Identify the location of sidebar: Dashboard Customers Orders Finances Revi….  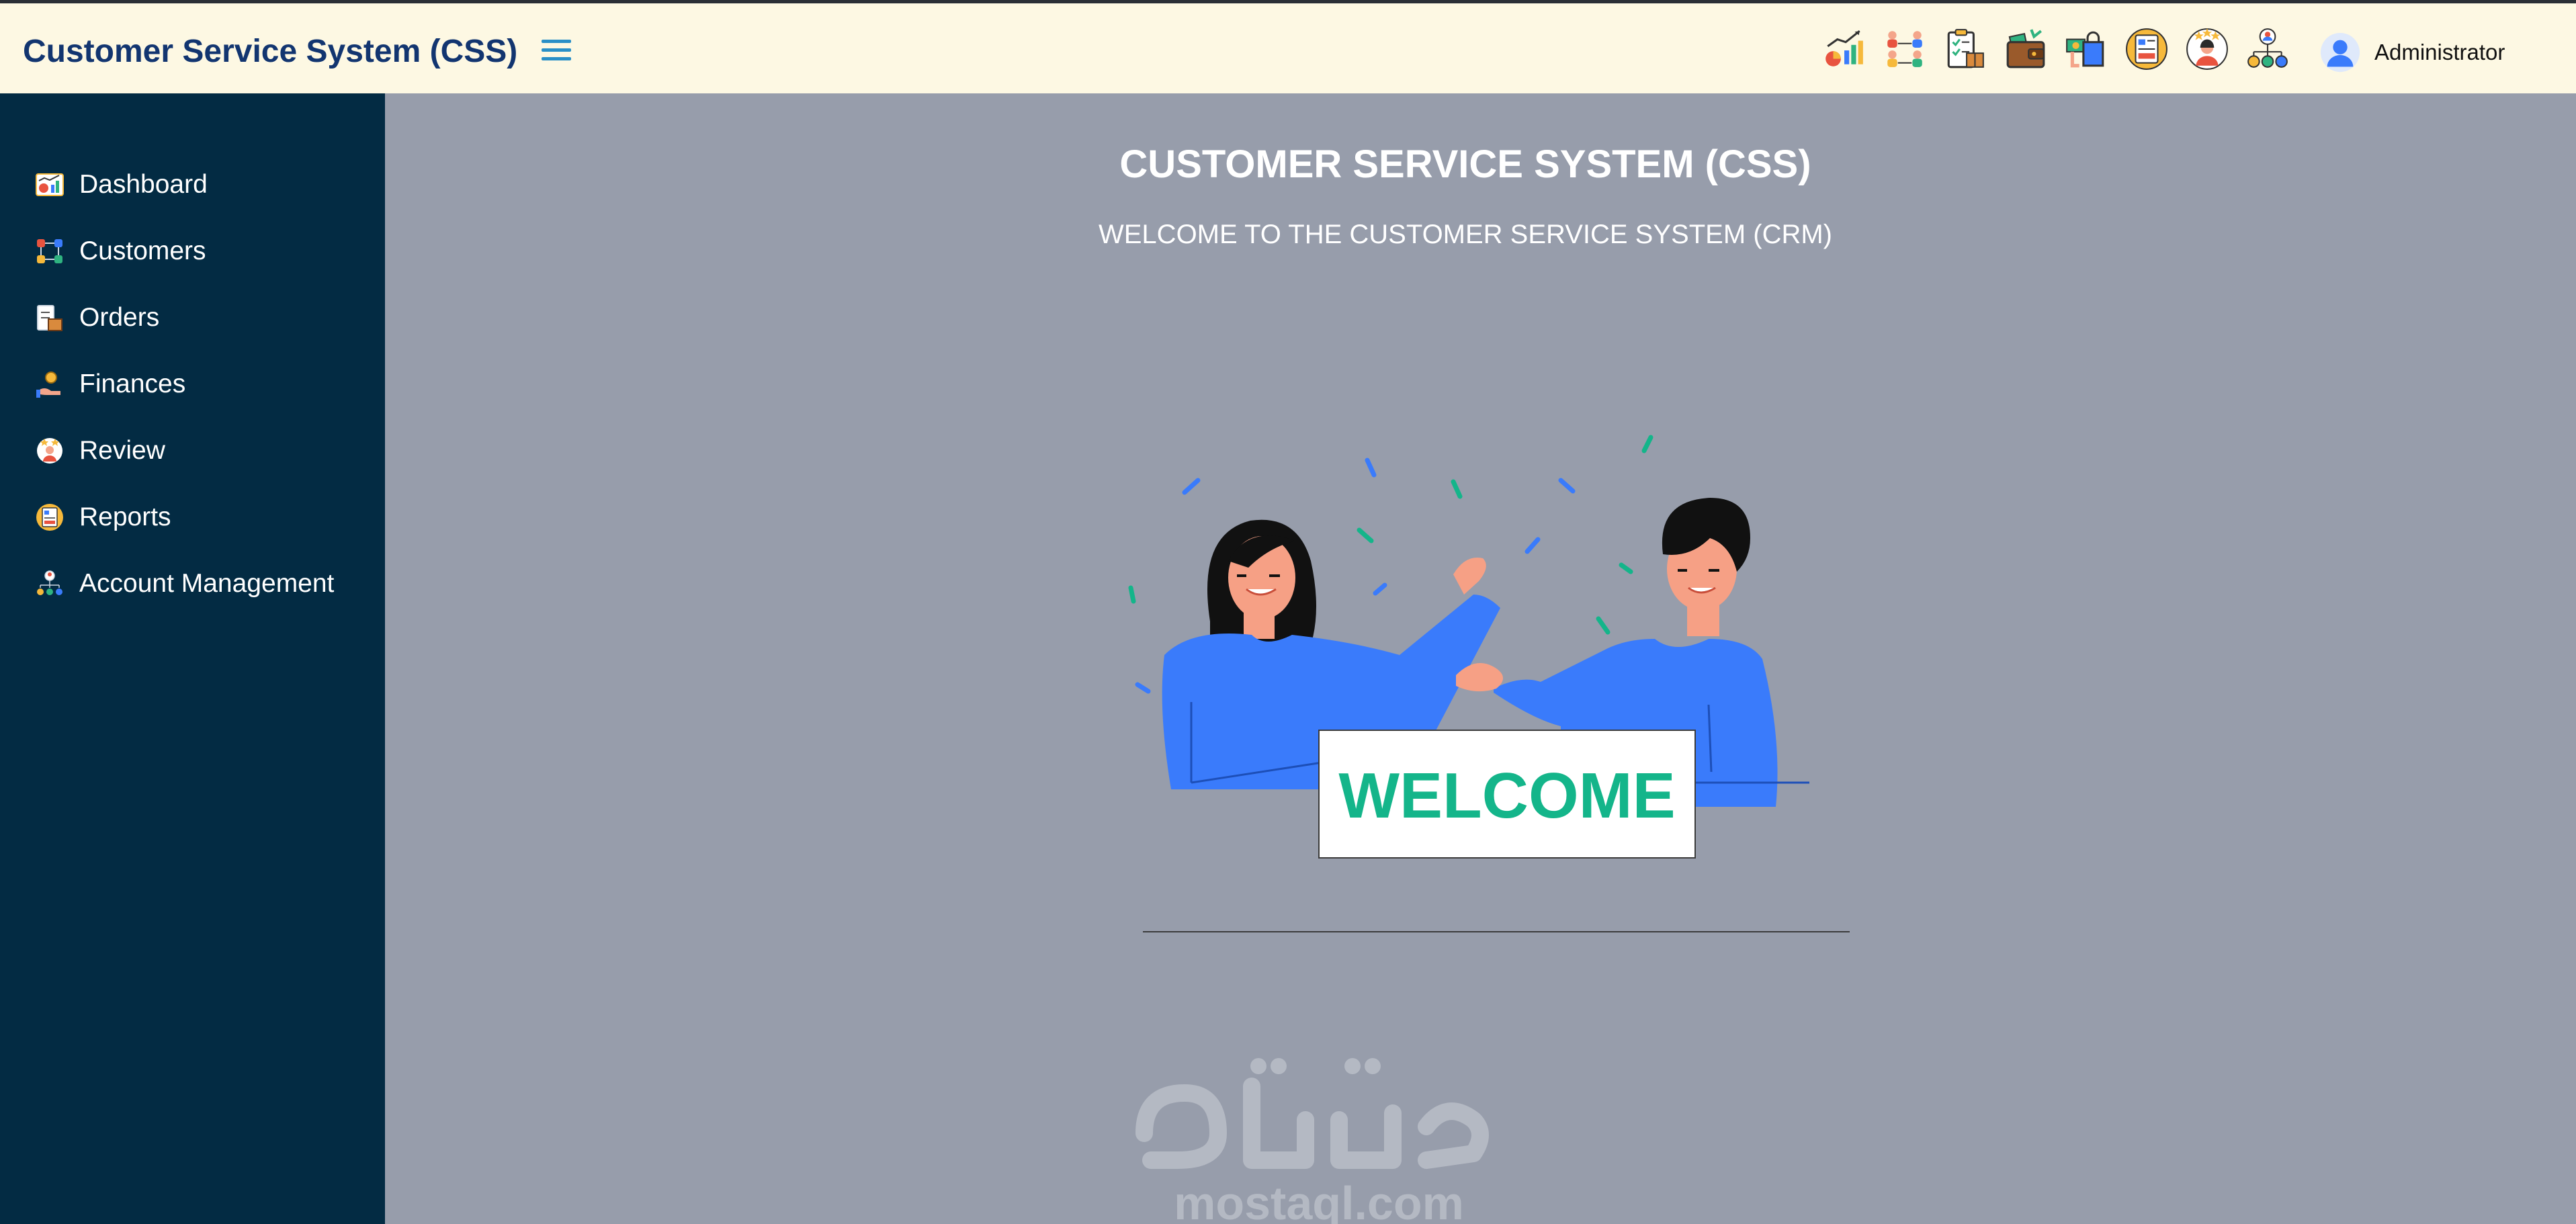
(192, 658).